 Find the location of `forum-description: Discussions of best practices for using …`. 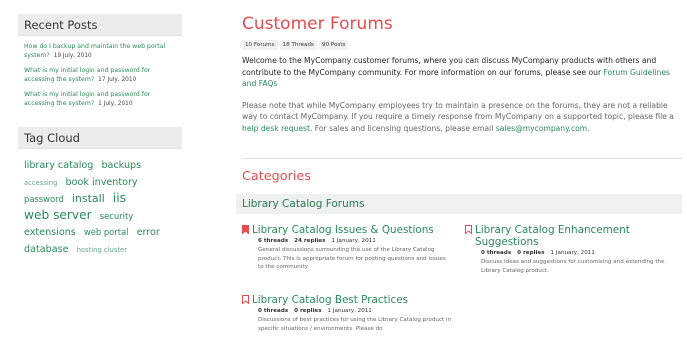

forum-description: Discussions of best practices for using … is located at coordinates (355, 324).